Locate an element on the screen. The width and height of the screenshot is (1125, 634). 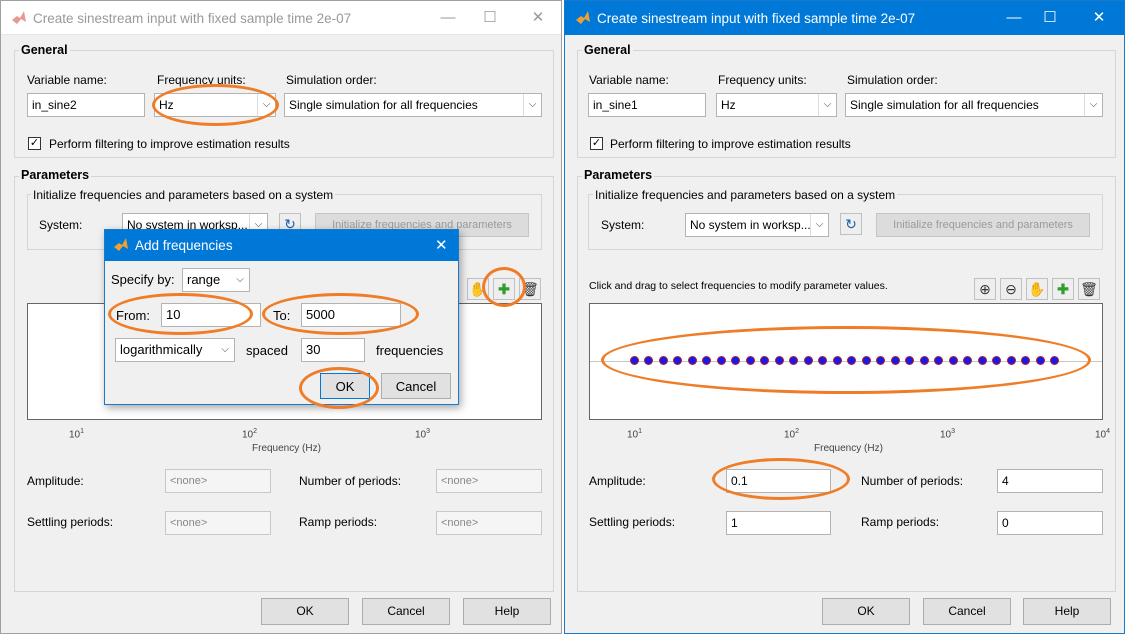
to-input: 5000 is located at coordinates (351, 315).